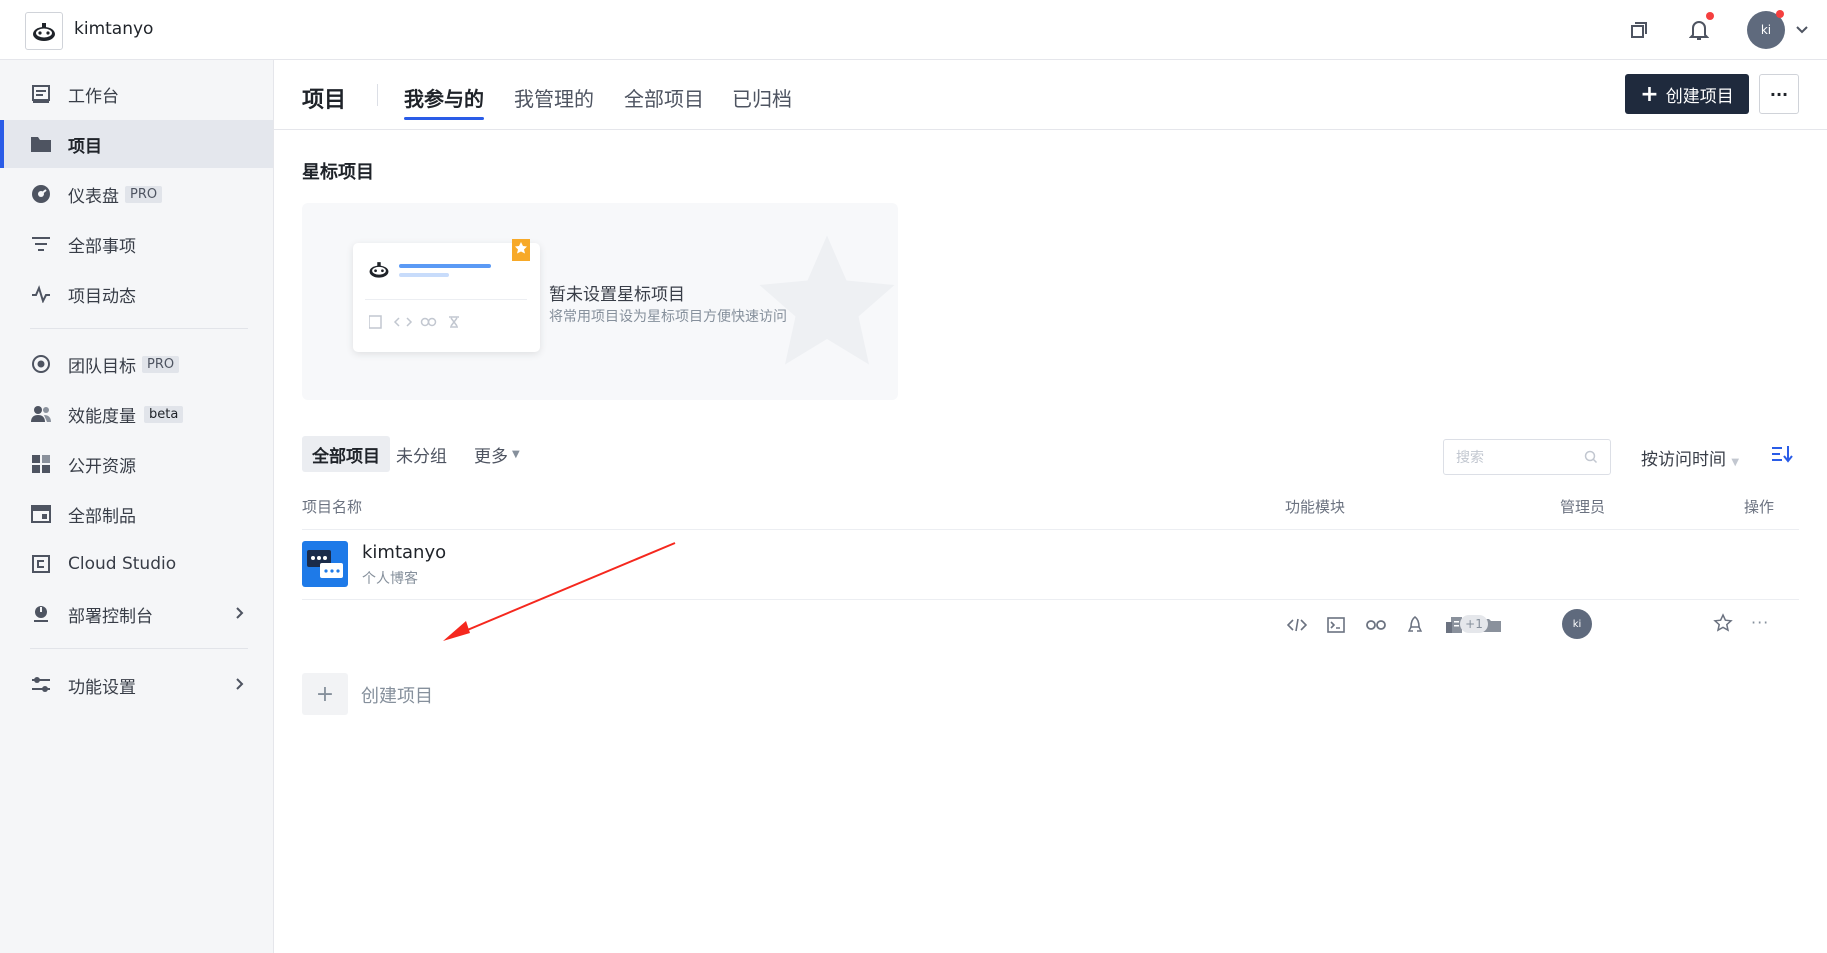 The height and width of the screenshot is (953, 1827). What do you see at coordinates (102, 296) in the screenshot?
I see `sidebar-item-label: 项目动态` at bounding box center [102, 296].